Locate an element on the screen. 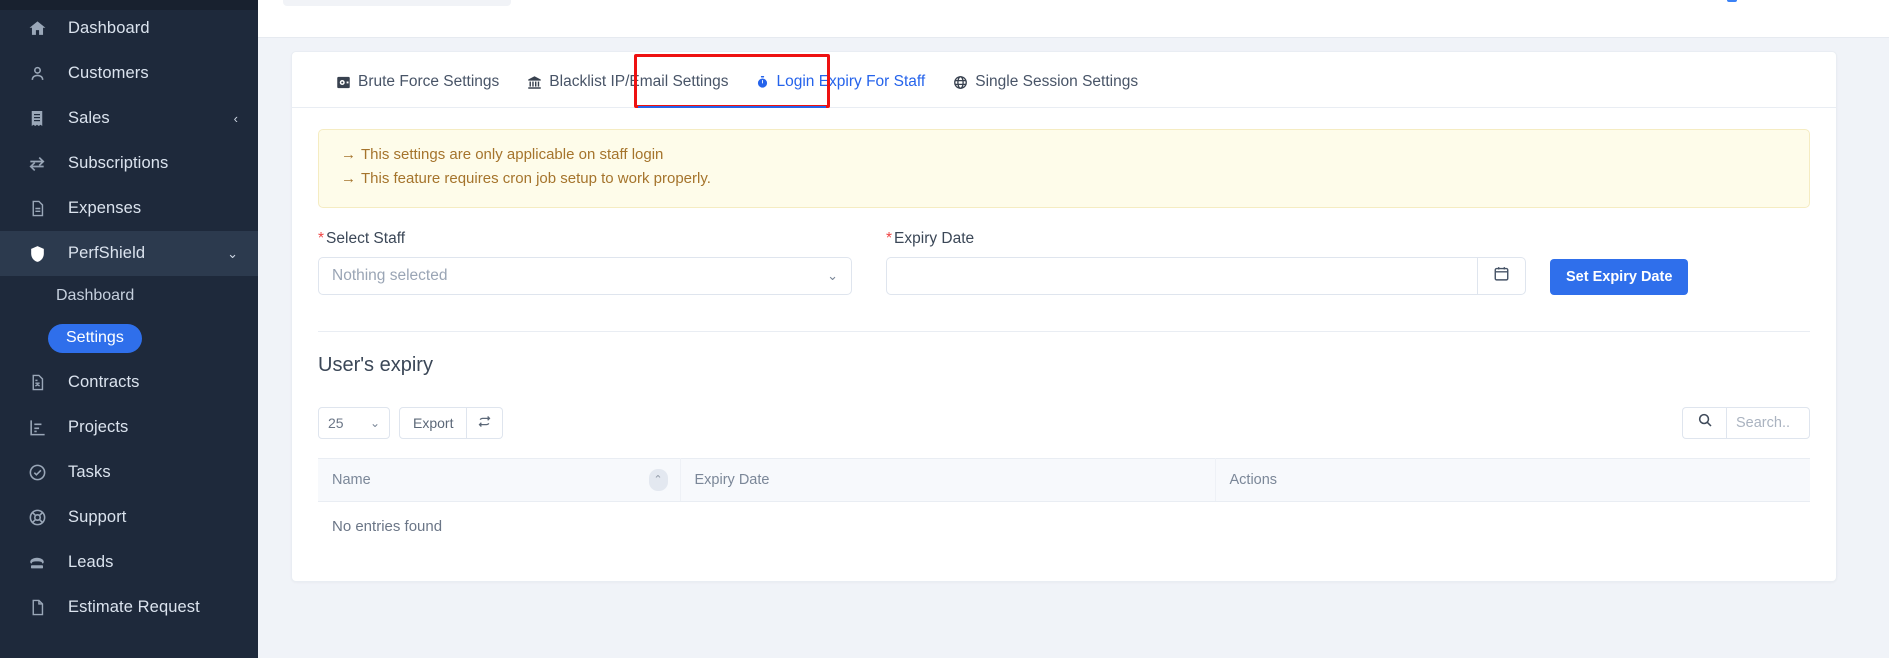 The image size is (1889, 658). globe-icon is located at coordinates (960, 82).